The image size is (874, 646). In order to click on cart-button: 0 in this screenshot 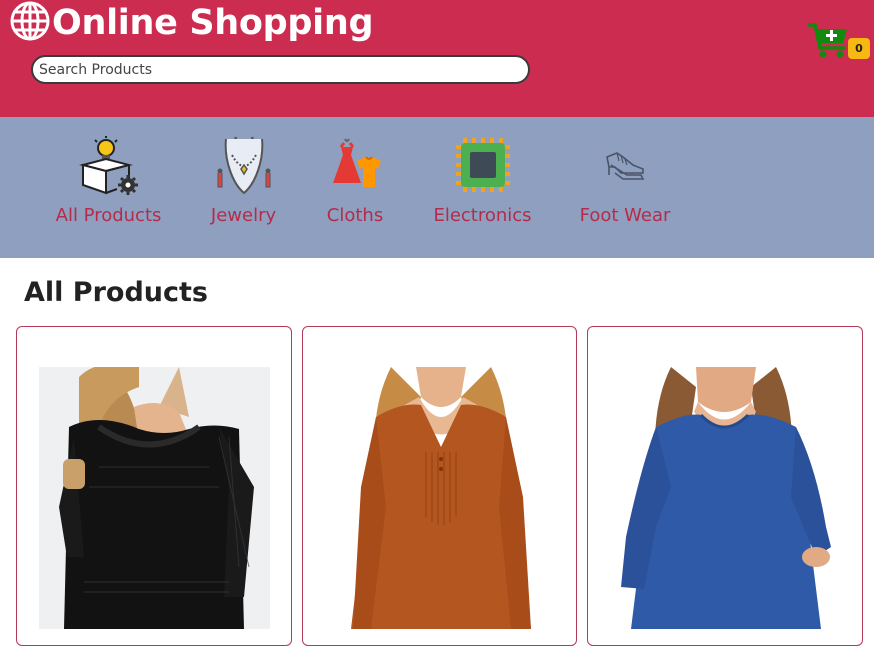, I will do `click(838, 43)`.